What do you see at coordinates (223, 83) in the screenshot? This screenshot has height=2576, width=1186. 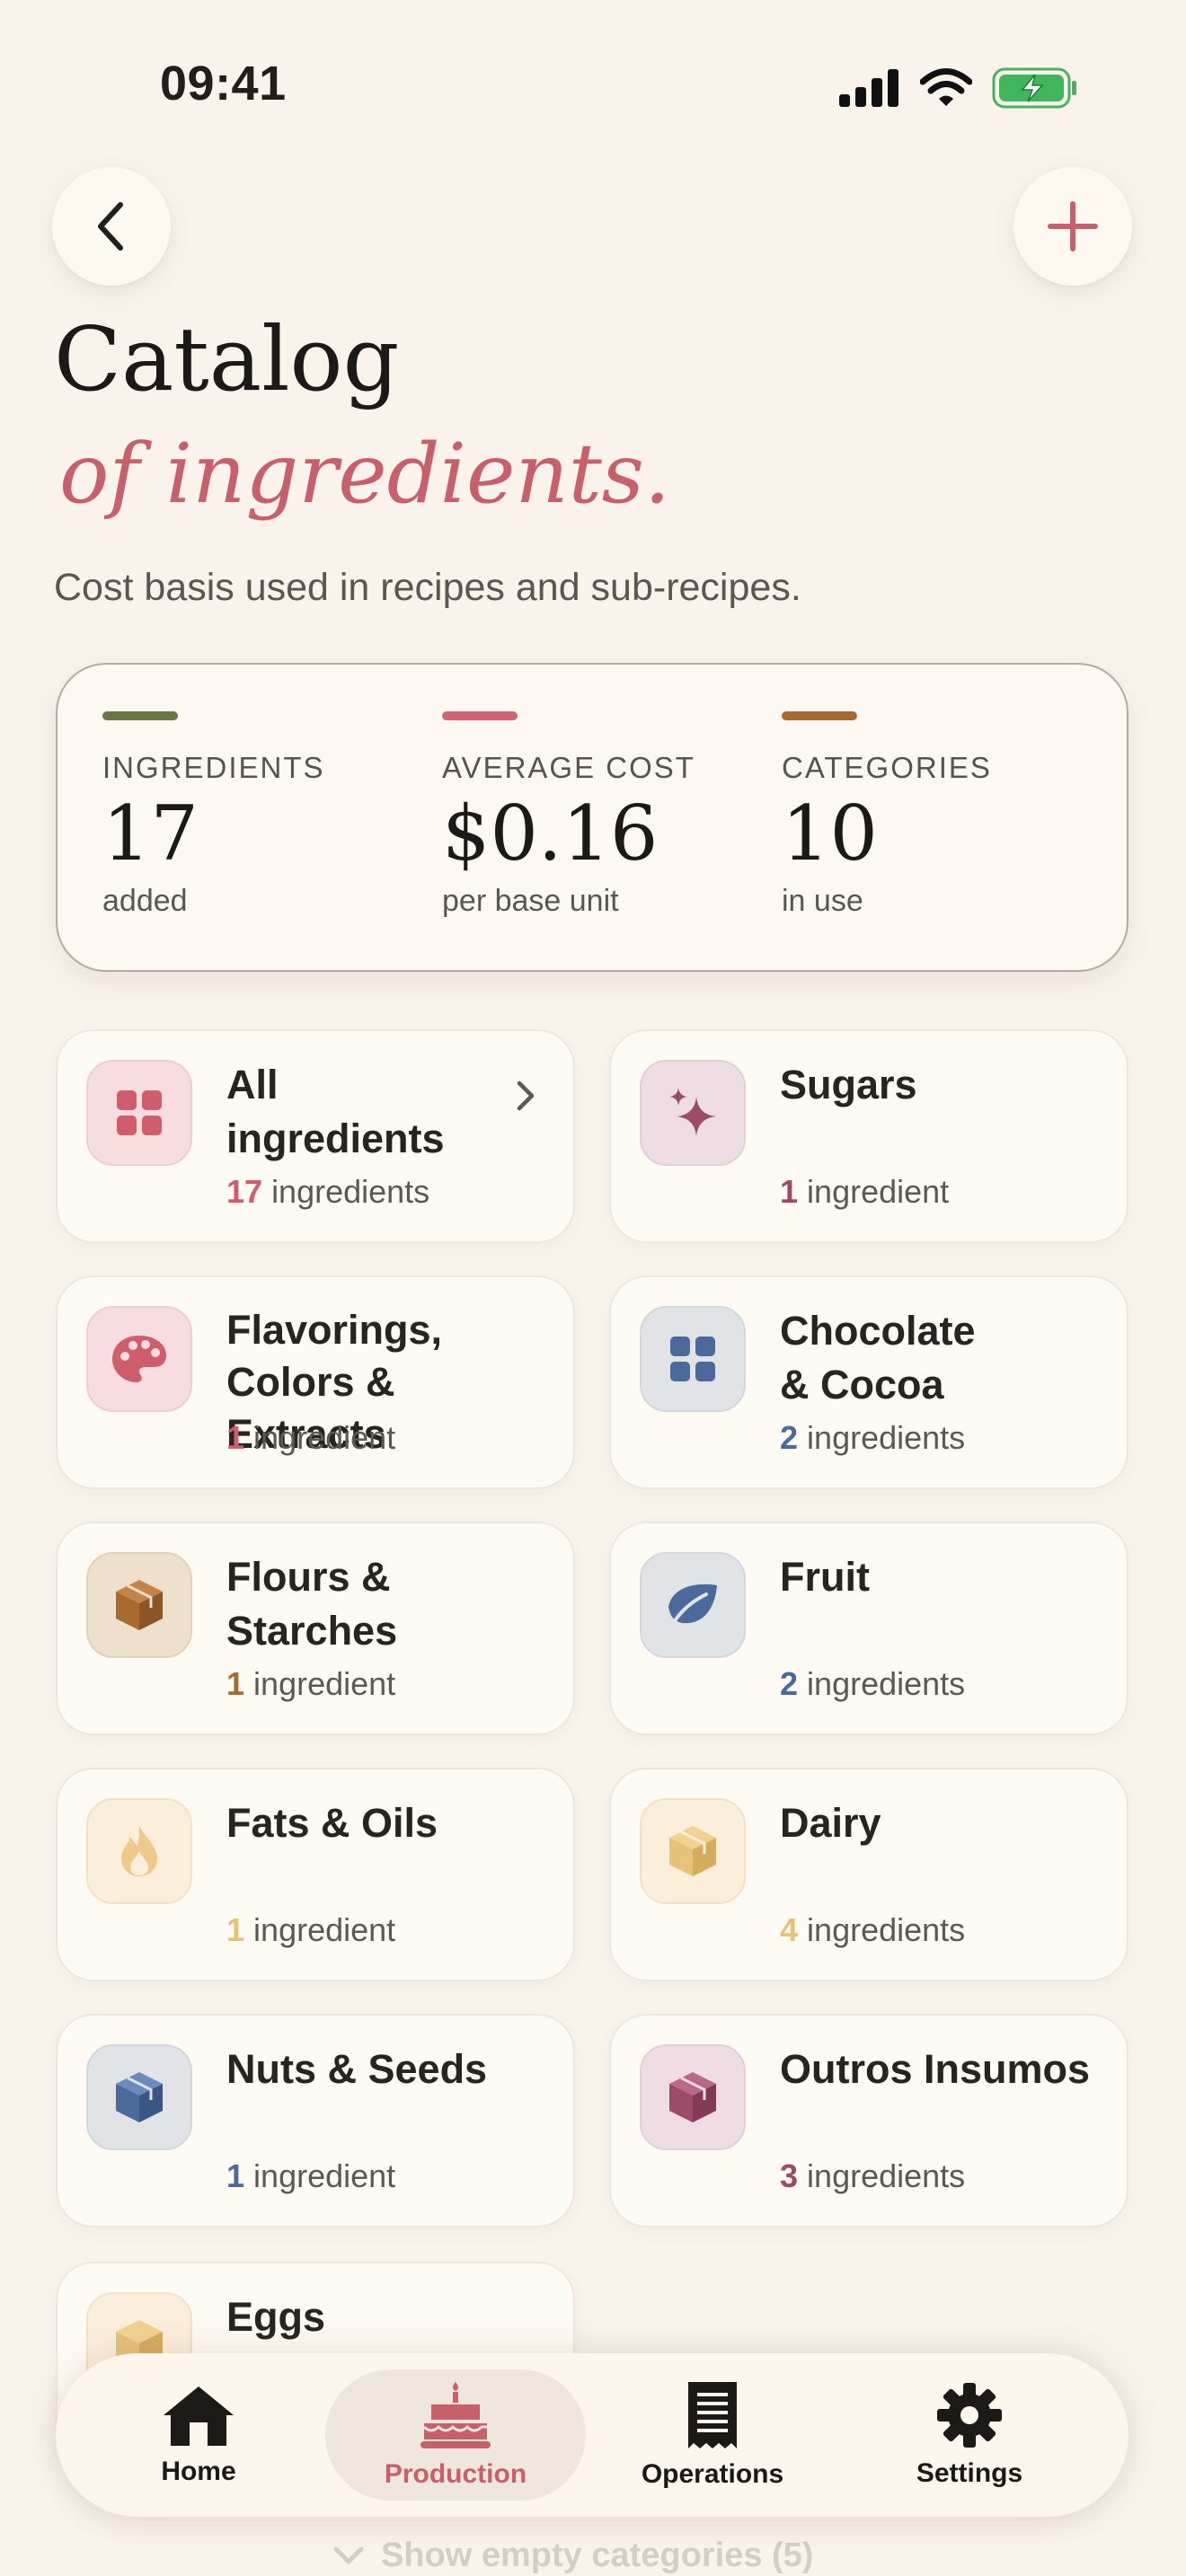 I see `status-time: 09:41` at bounding box center [223, 83].